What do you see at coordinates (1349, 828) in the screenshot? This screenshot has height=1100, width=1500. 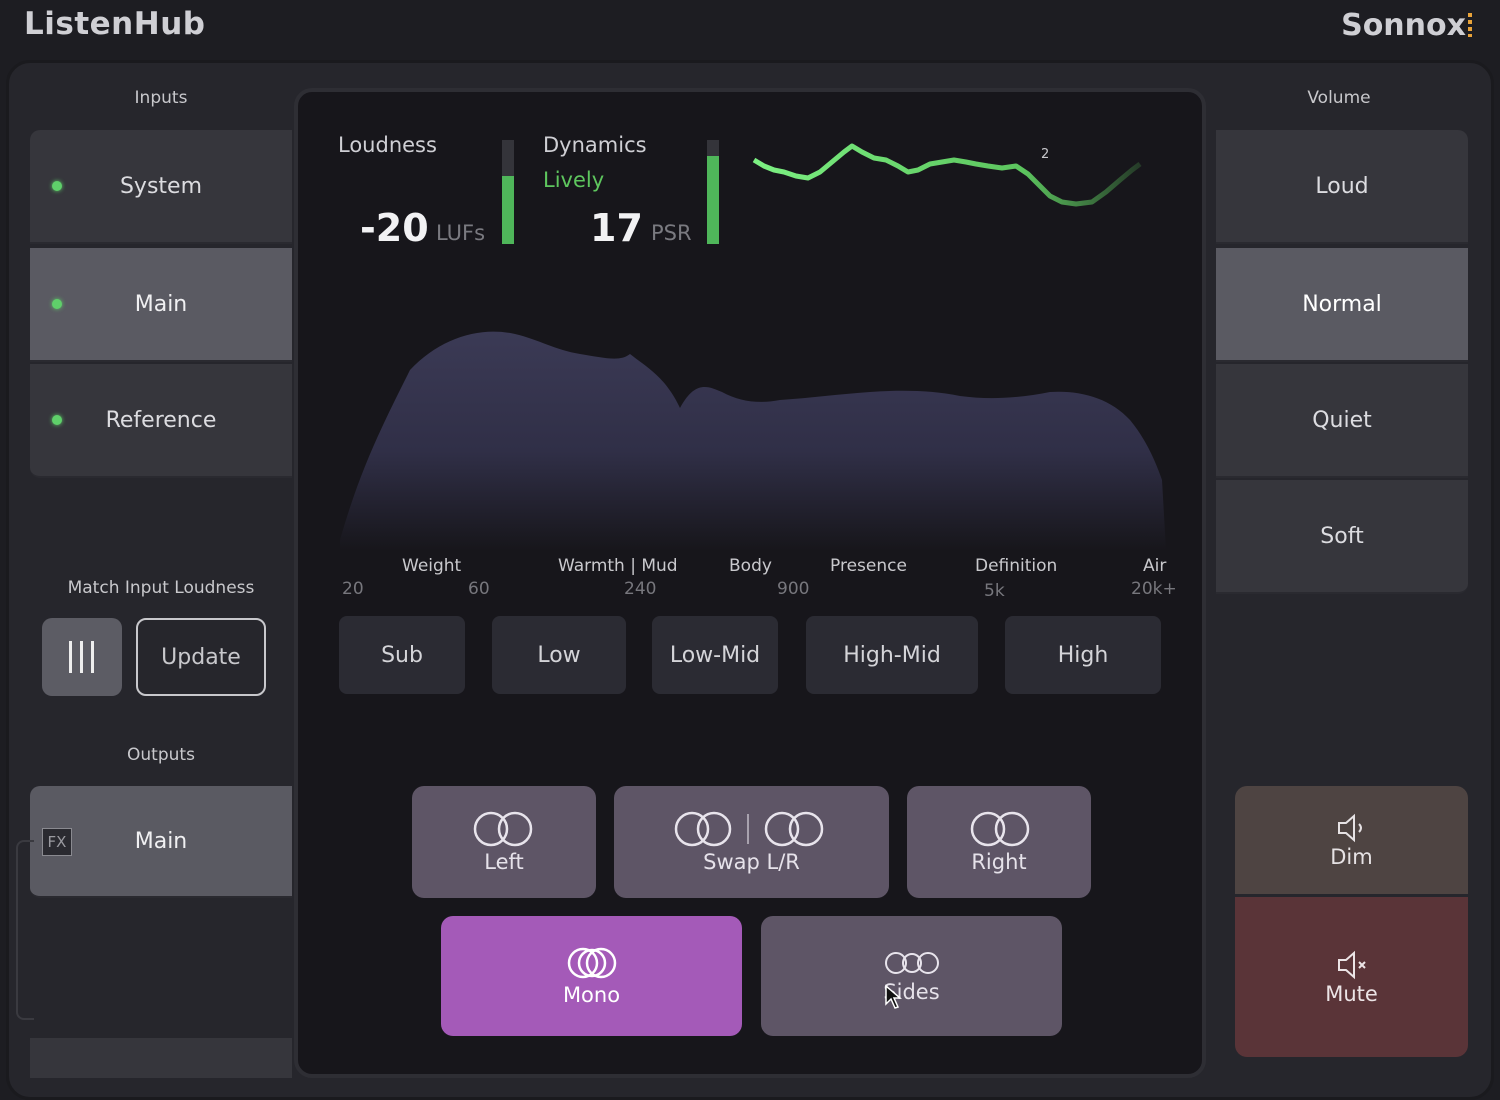 I see `speaker-dim-icon` at bounding box center [1349, 828].